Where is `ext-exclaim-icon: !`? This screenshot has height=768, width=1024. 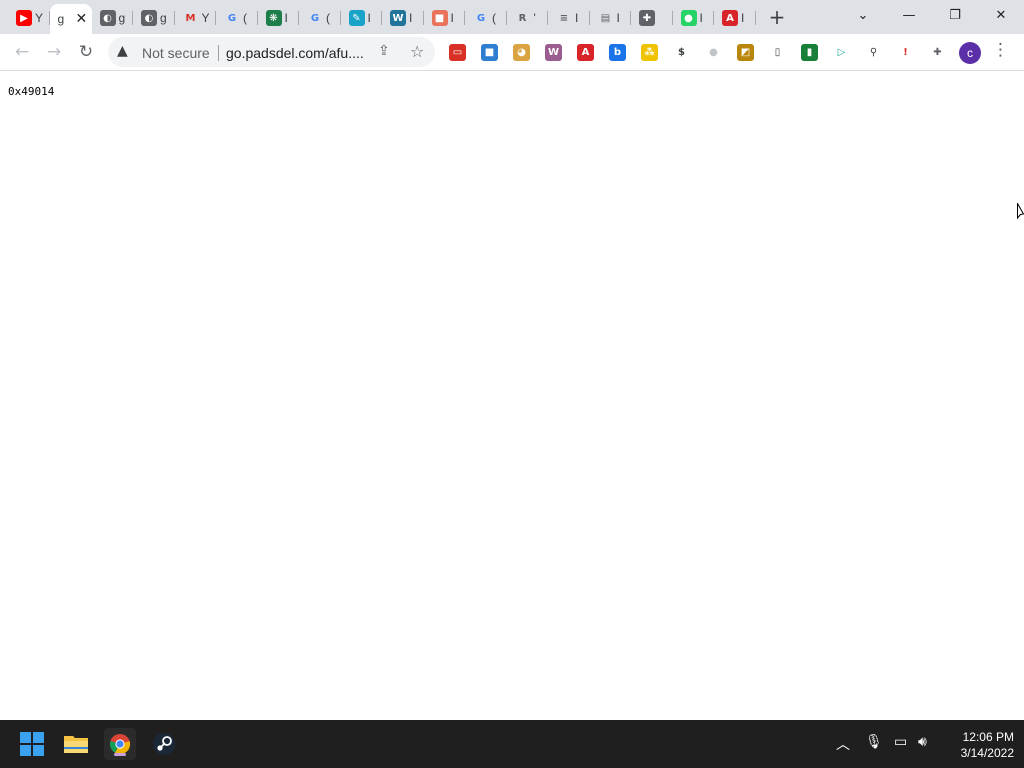
ext-exclaim-icon: ! is located at coordinates (905, 52).